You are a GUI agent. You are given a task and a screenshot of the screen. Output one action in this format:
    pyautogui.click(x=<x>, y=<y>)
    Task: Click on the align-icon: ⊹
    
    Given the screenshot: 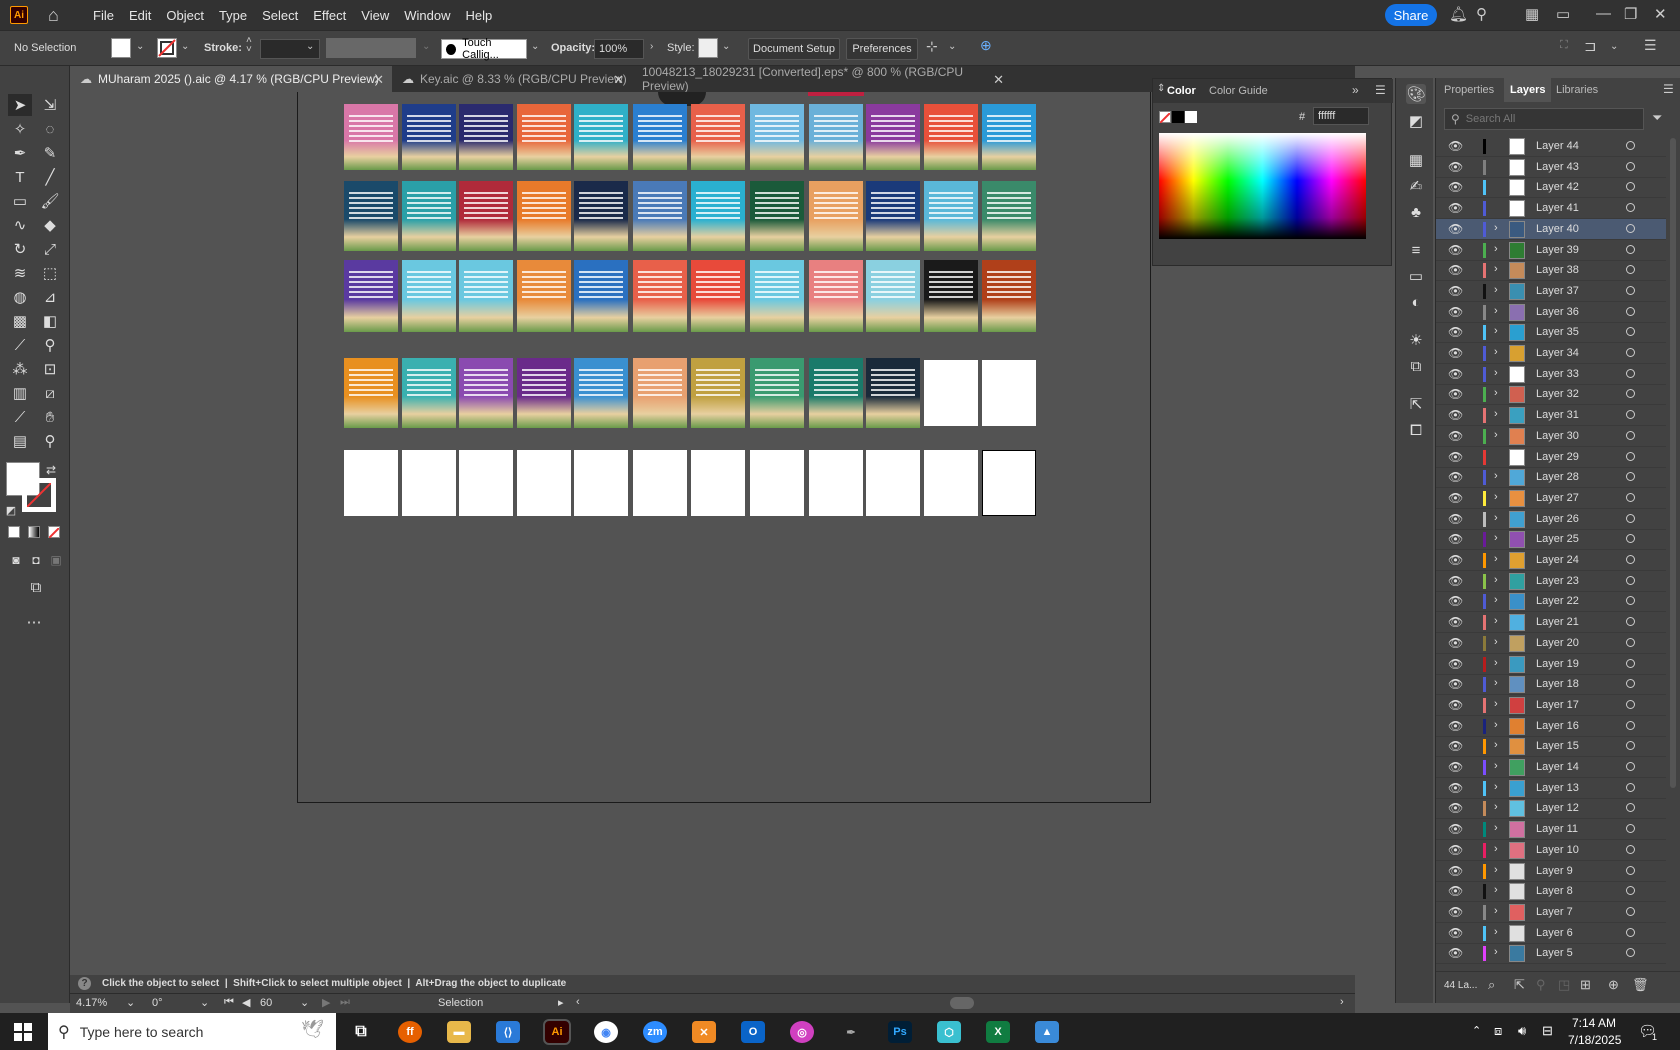 What is the action you would take?
    pyautogui.click(x=932, y=46)
    